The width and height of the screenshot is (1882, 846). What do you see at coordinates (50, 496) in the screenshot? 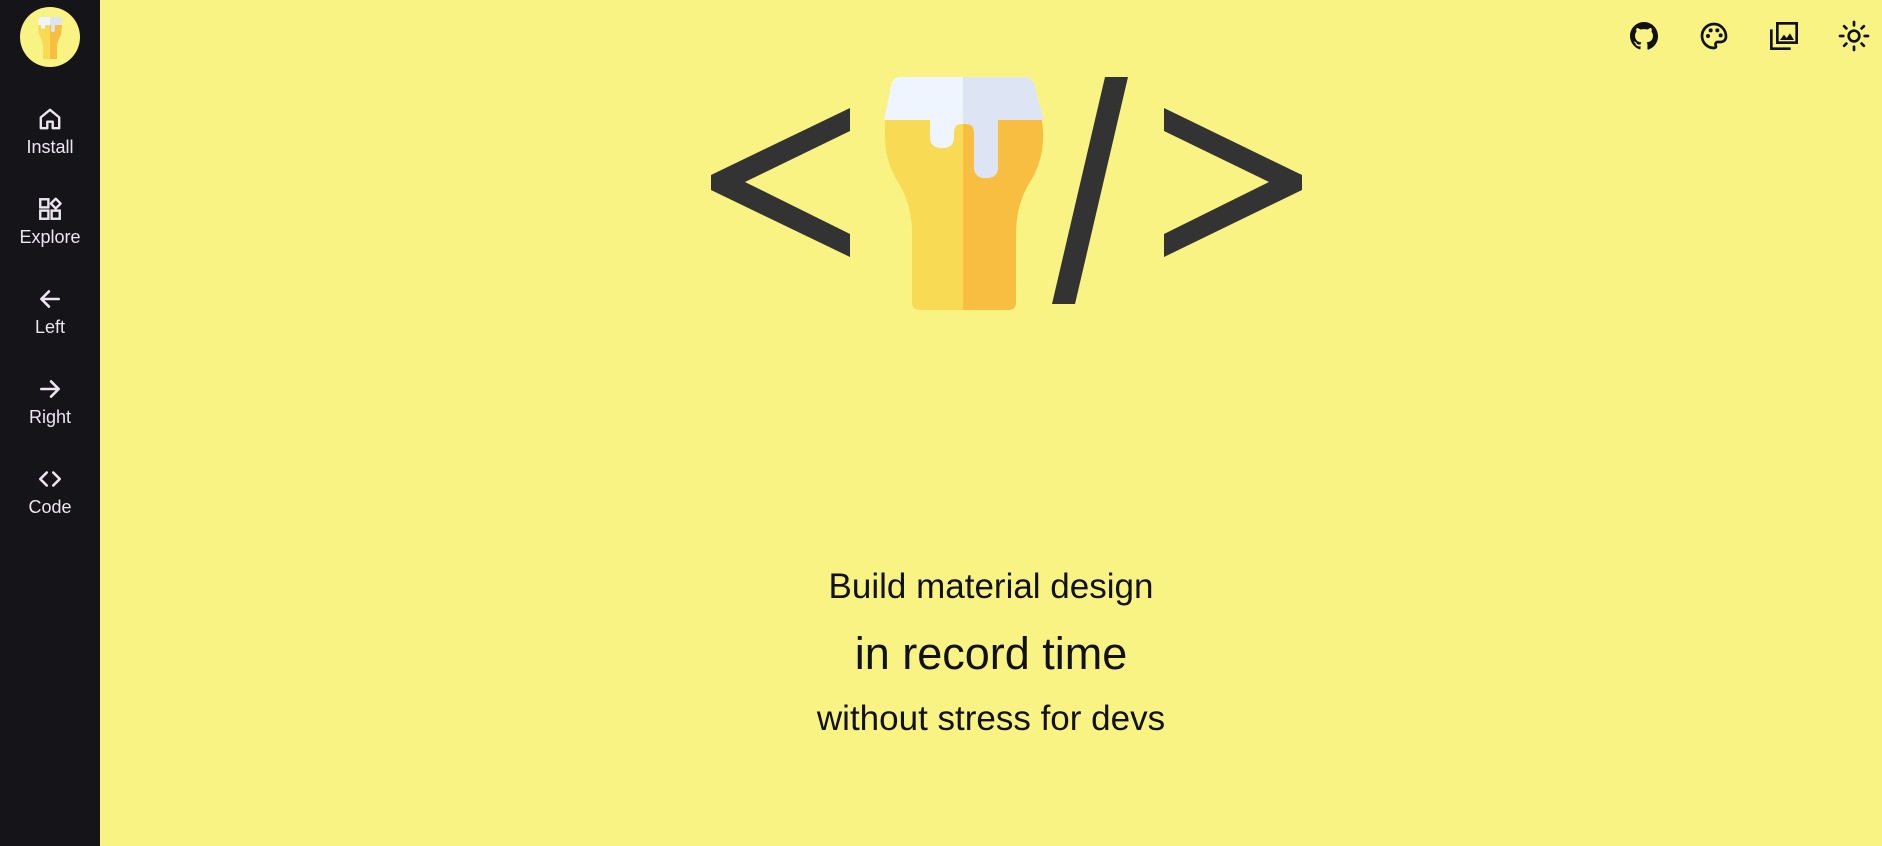
I see `nav-item-code: Code` at bounding box center [50, 496].